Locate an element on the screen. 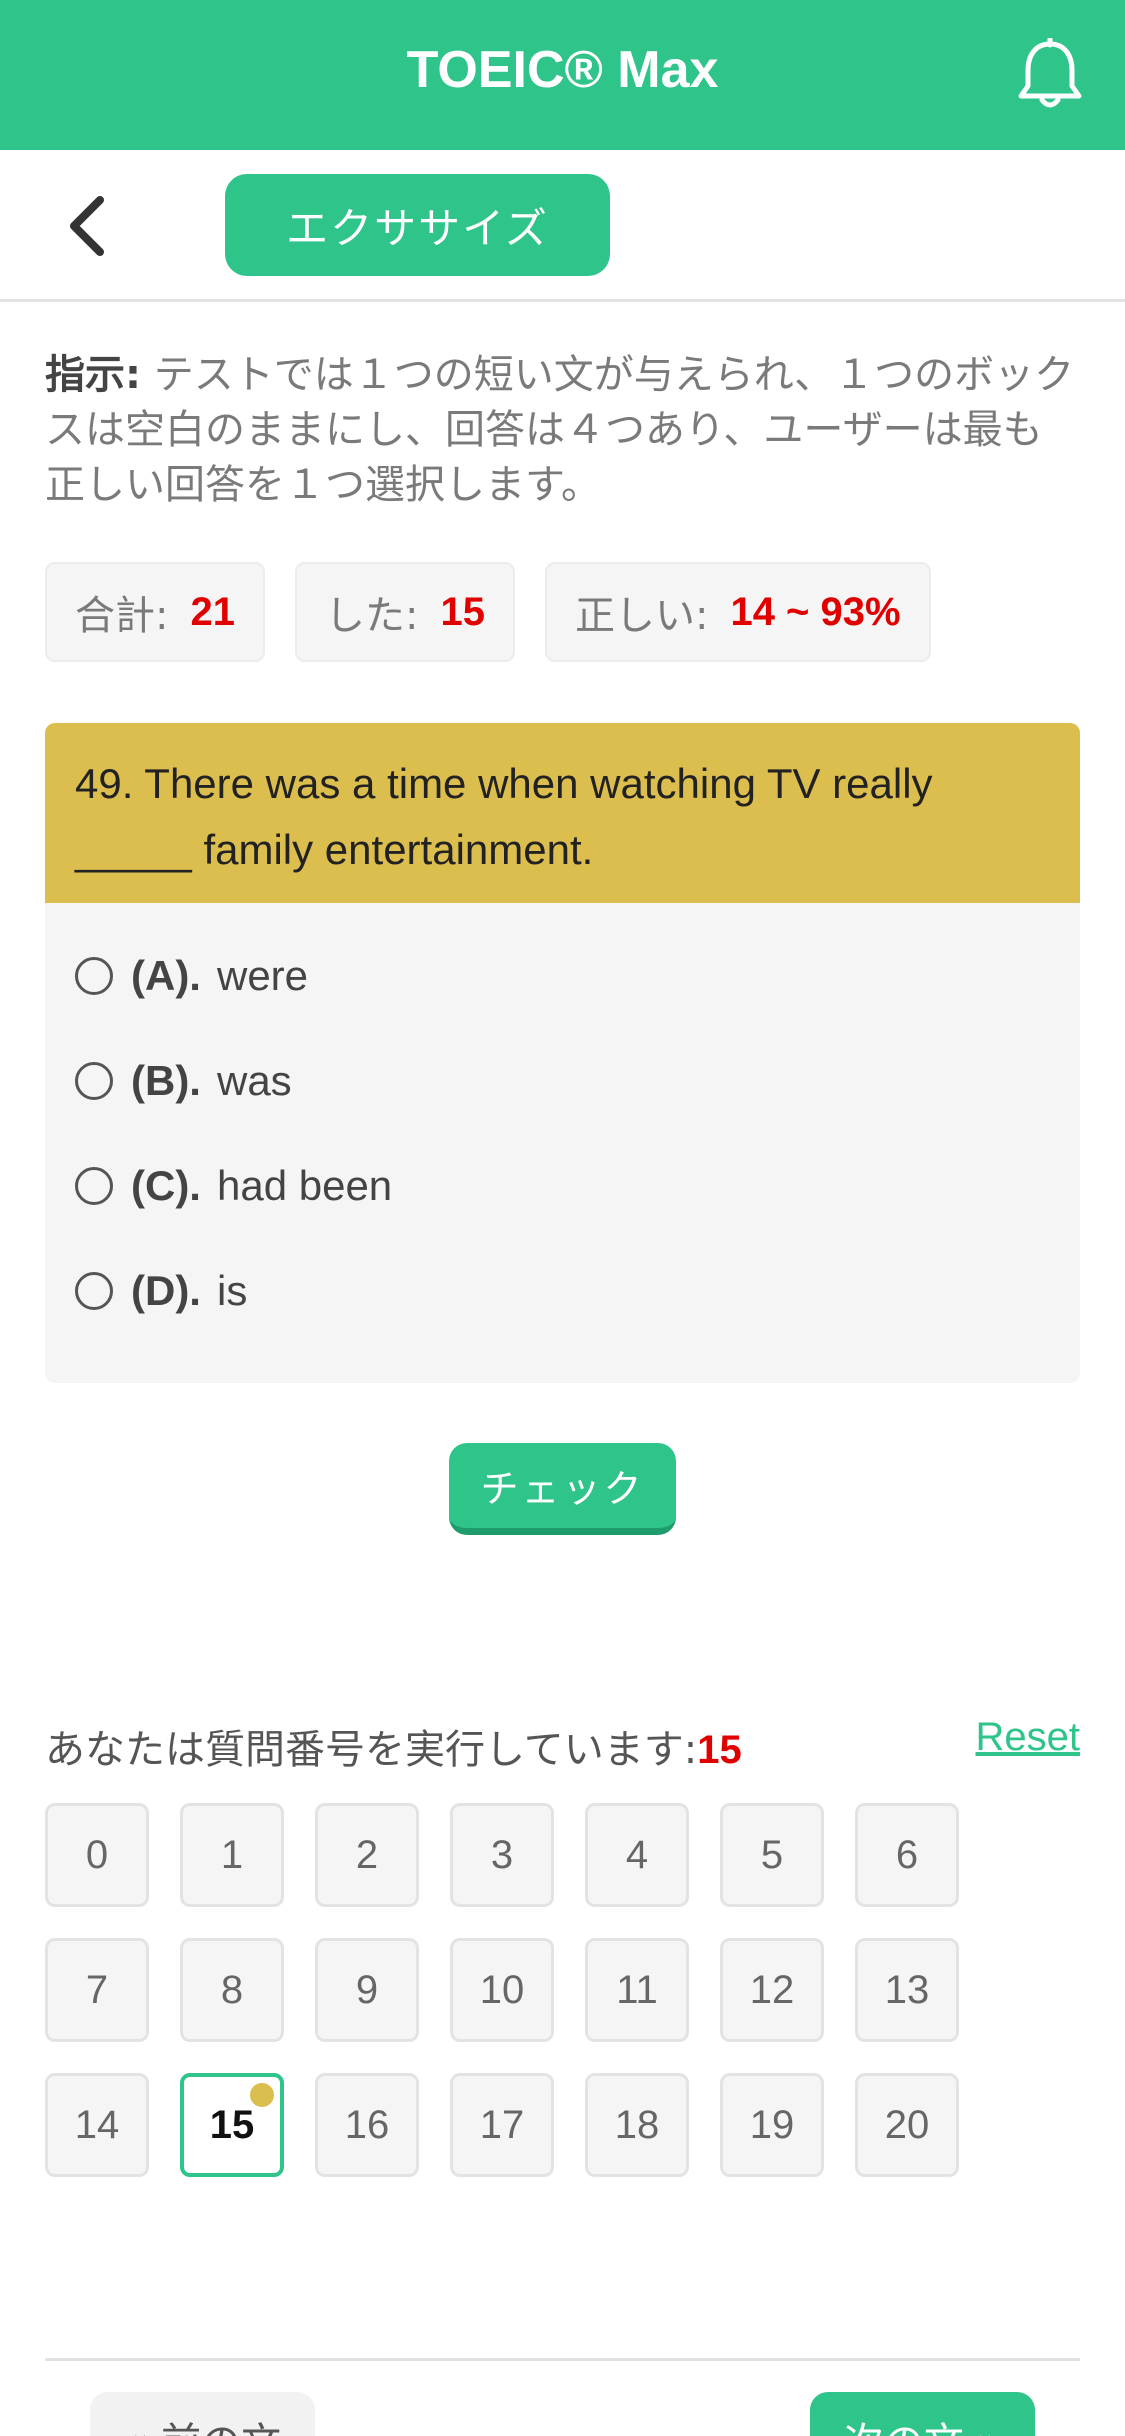 Image resolution: width=1125 pixels, height=2436 pixels. stat-correct: 正しい: 14 ~ 93% is located at coordinates (737, 612).